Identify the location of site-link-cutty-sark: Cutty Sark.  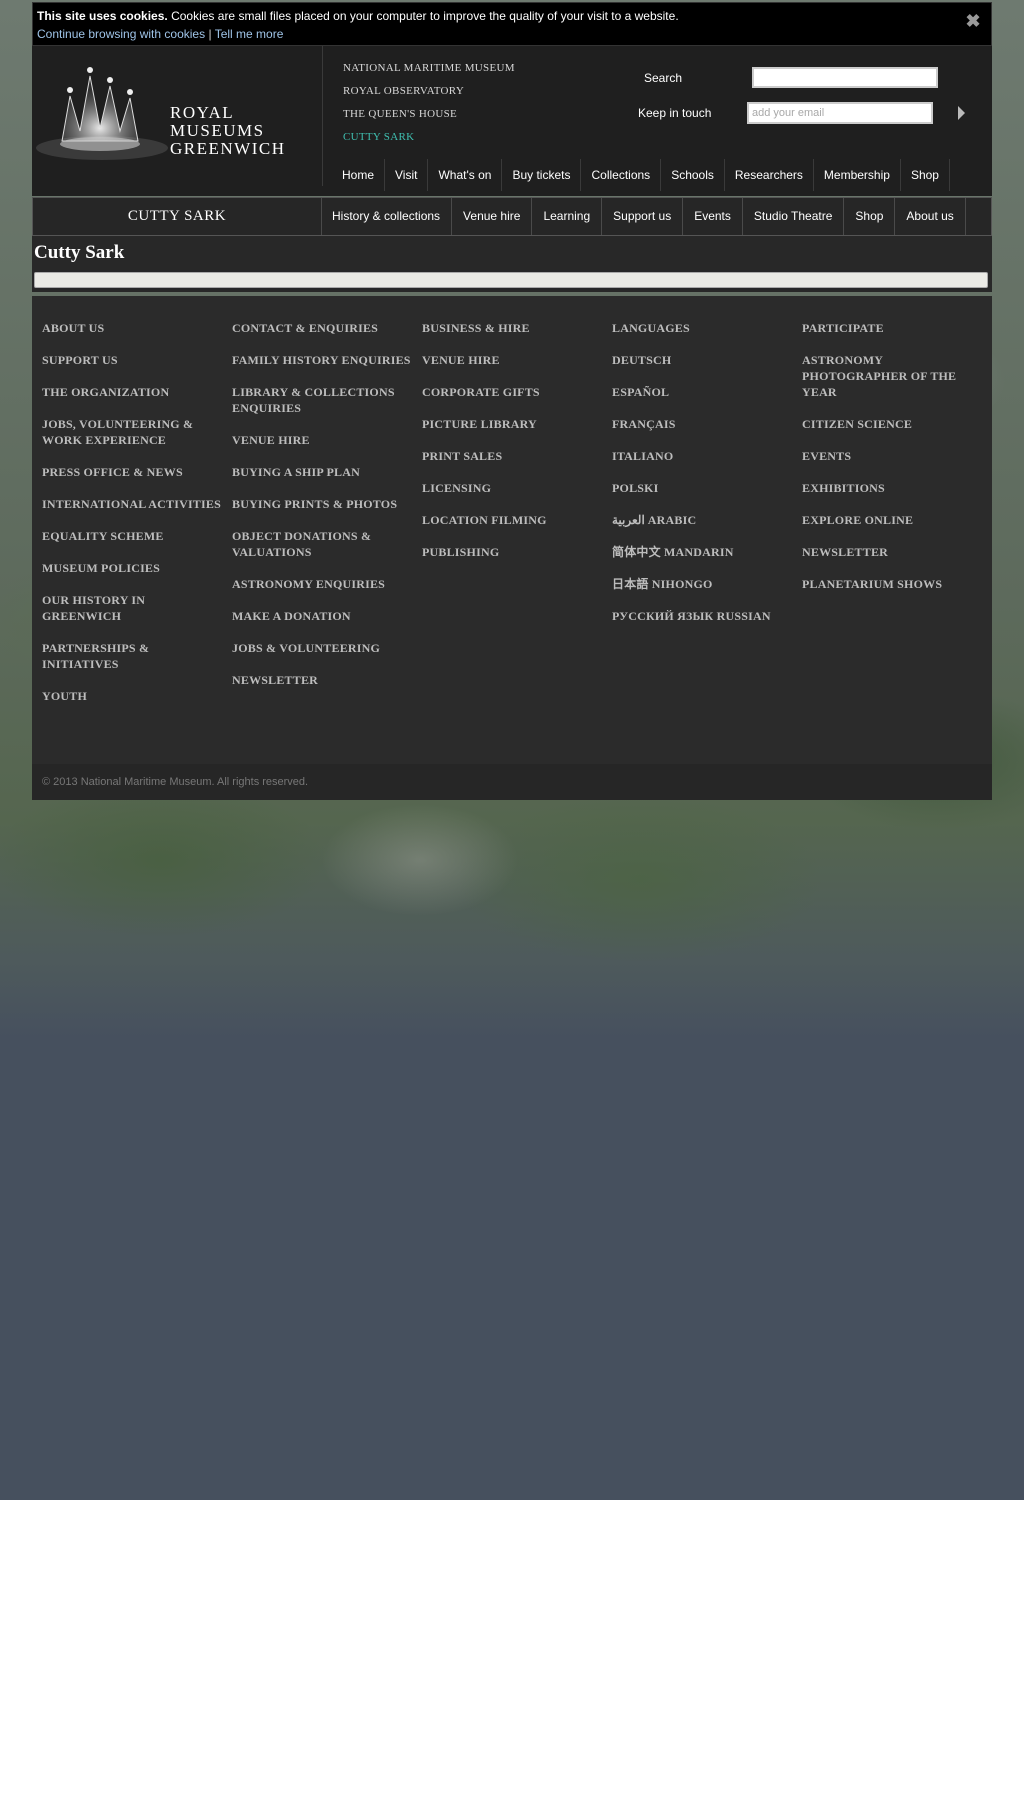
(378, 137).